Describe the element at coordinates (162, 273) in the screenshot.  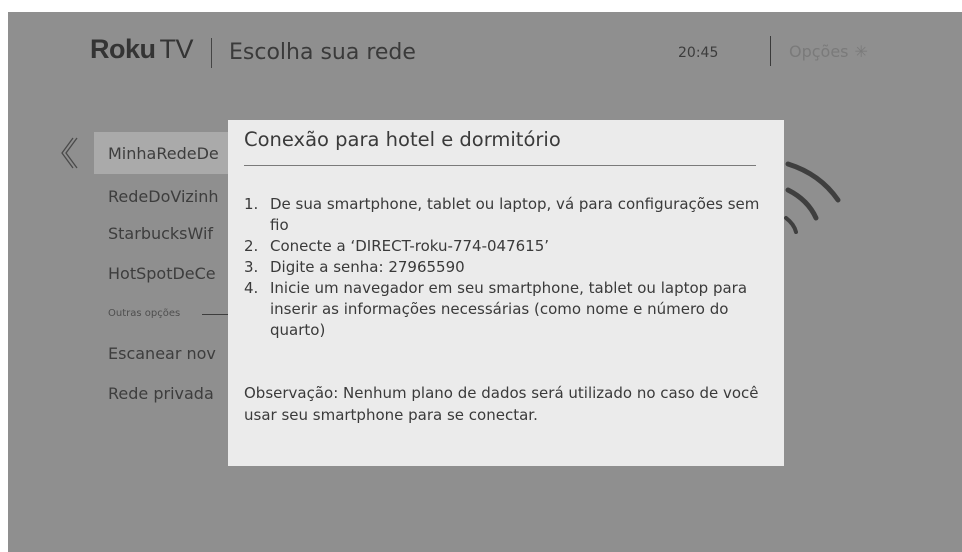
I see `network-item-3: HotSpotDeCe` at that location.